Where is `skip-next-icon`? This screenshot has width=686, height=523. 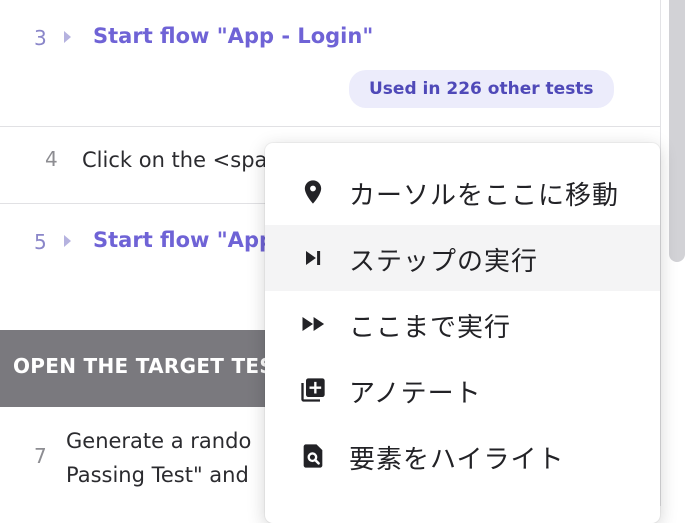
skip-next-icon is located at coordinates (313, 258).